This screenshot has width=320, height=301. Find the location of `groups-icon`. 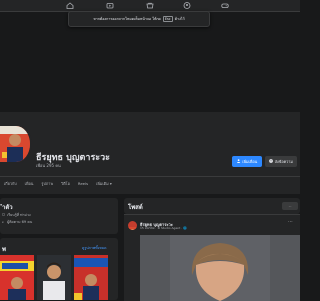

groups-icon is located at coordinates (187, 5).